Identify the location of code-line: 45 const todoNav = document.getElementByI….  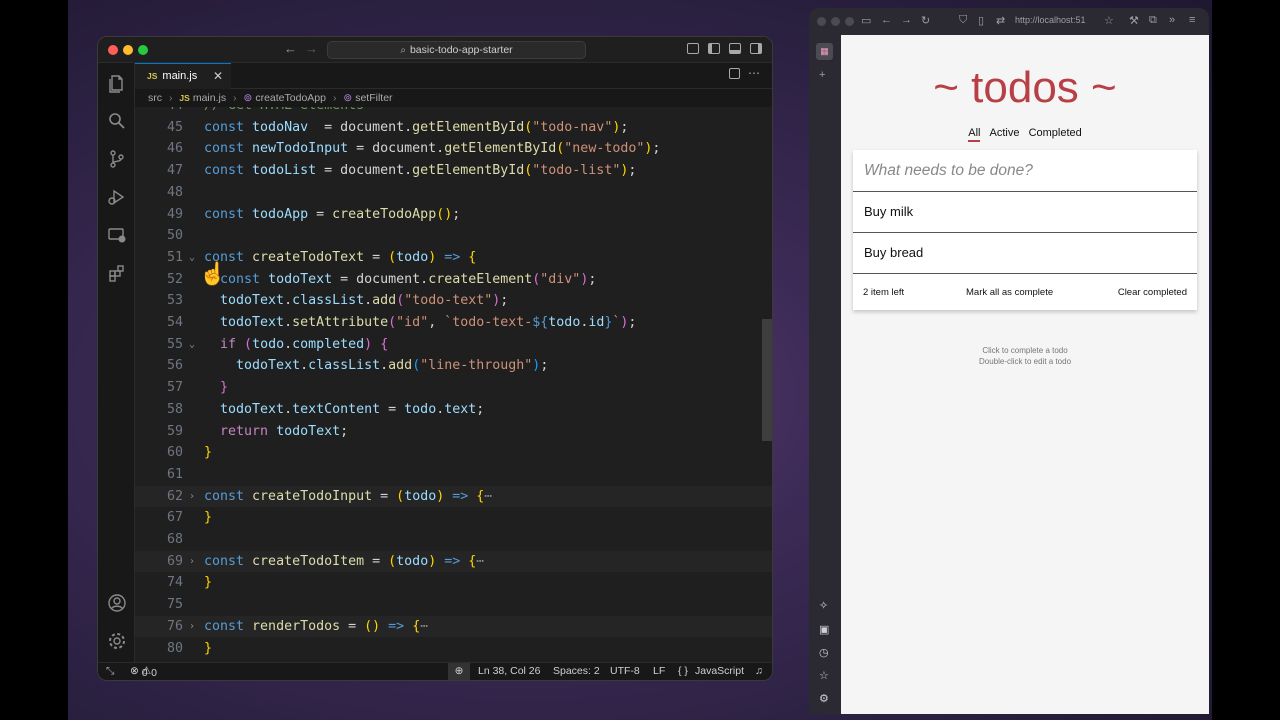
(453, 128).